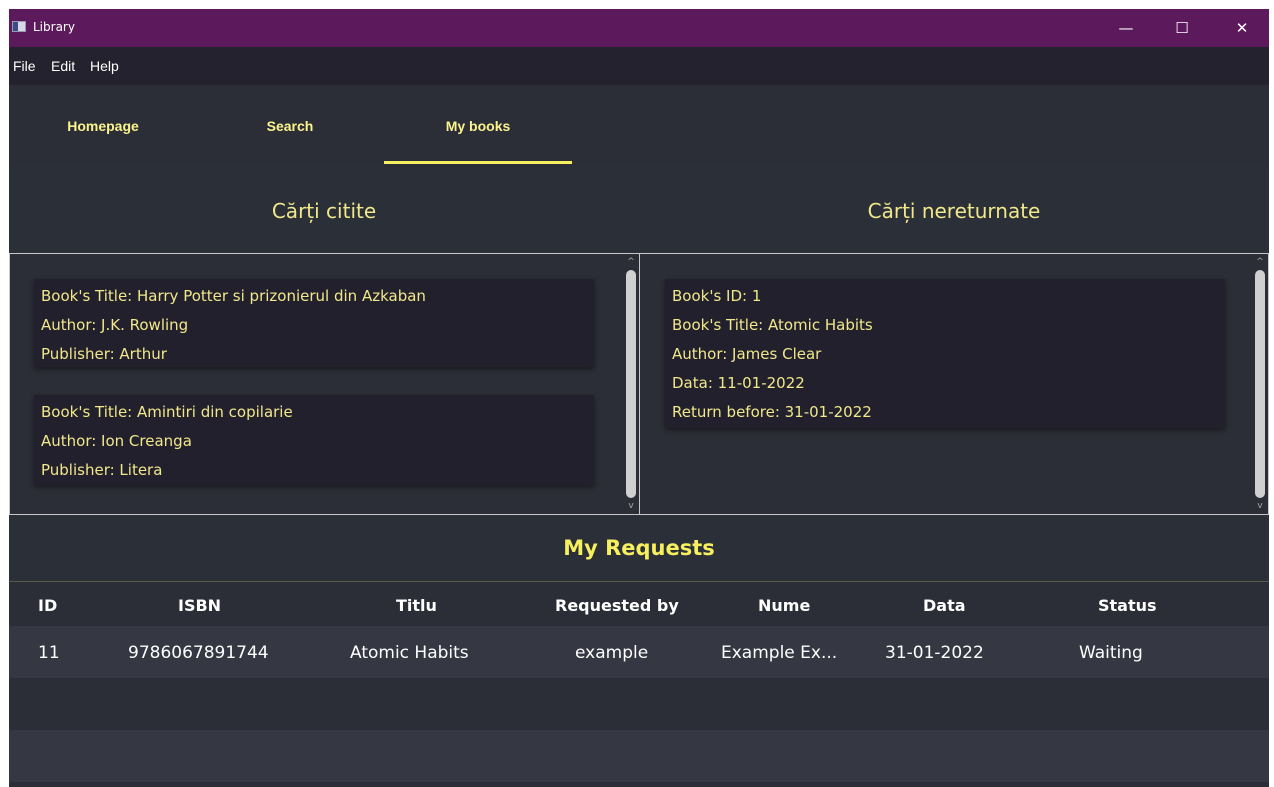 The width and height of the screenshot is (1274, 787). What do you see at coordinates (639, 66) in the screenshot?
I see `menu-bar: File Edit Help` at bounding box center [639, 66].